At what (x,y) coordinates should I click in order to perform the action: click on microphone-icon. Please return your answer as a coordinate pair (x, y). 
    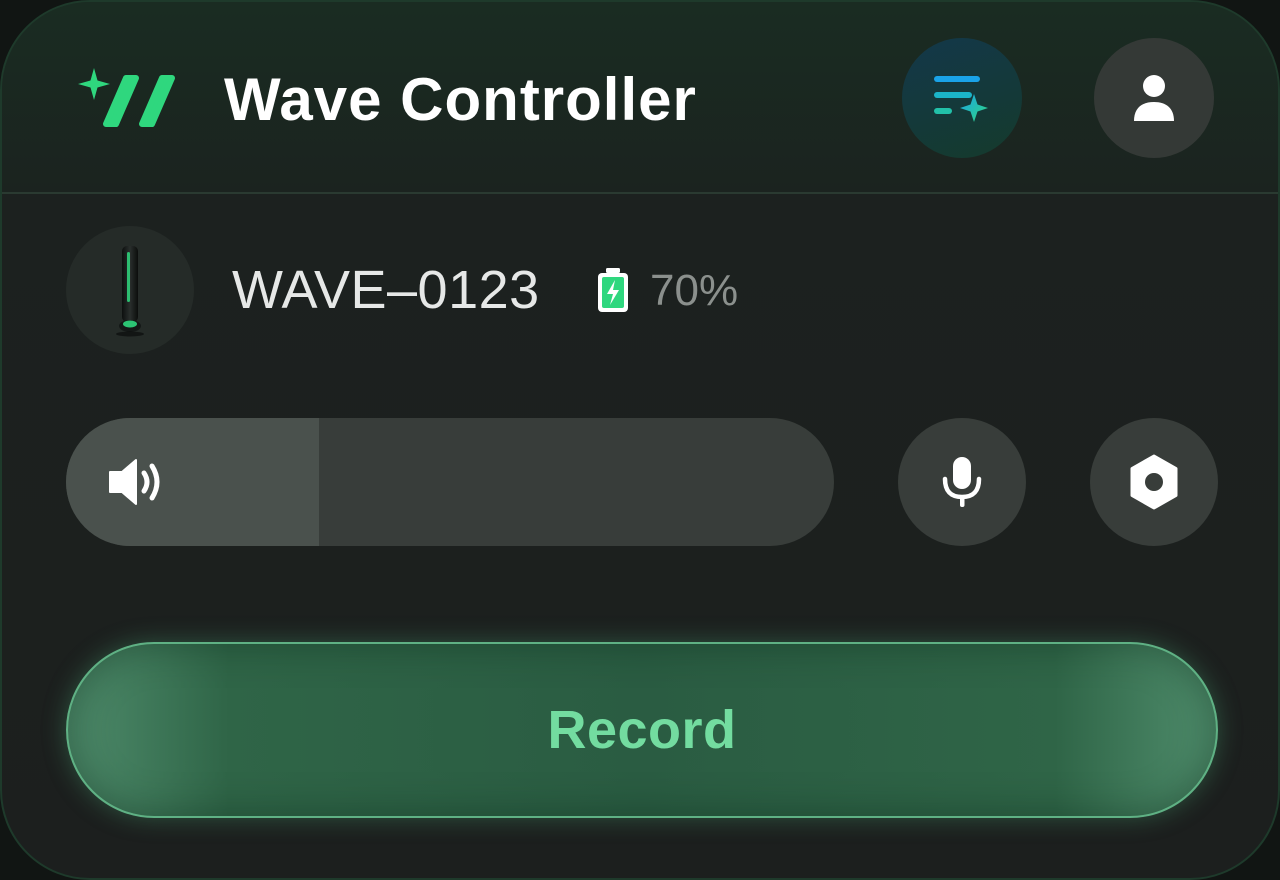
    Looking at the image, I should click on (962, 482).